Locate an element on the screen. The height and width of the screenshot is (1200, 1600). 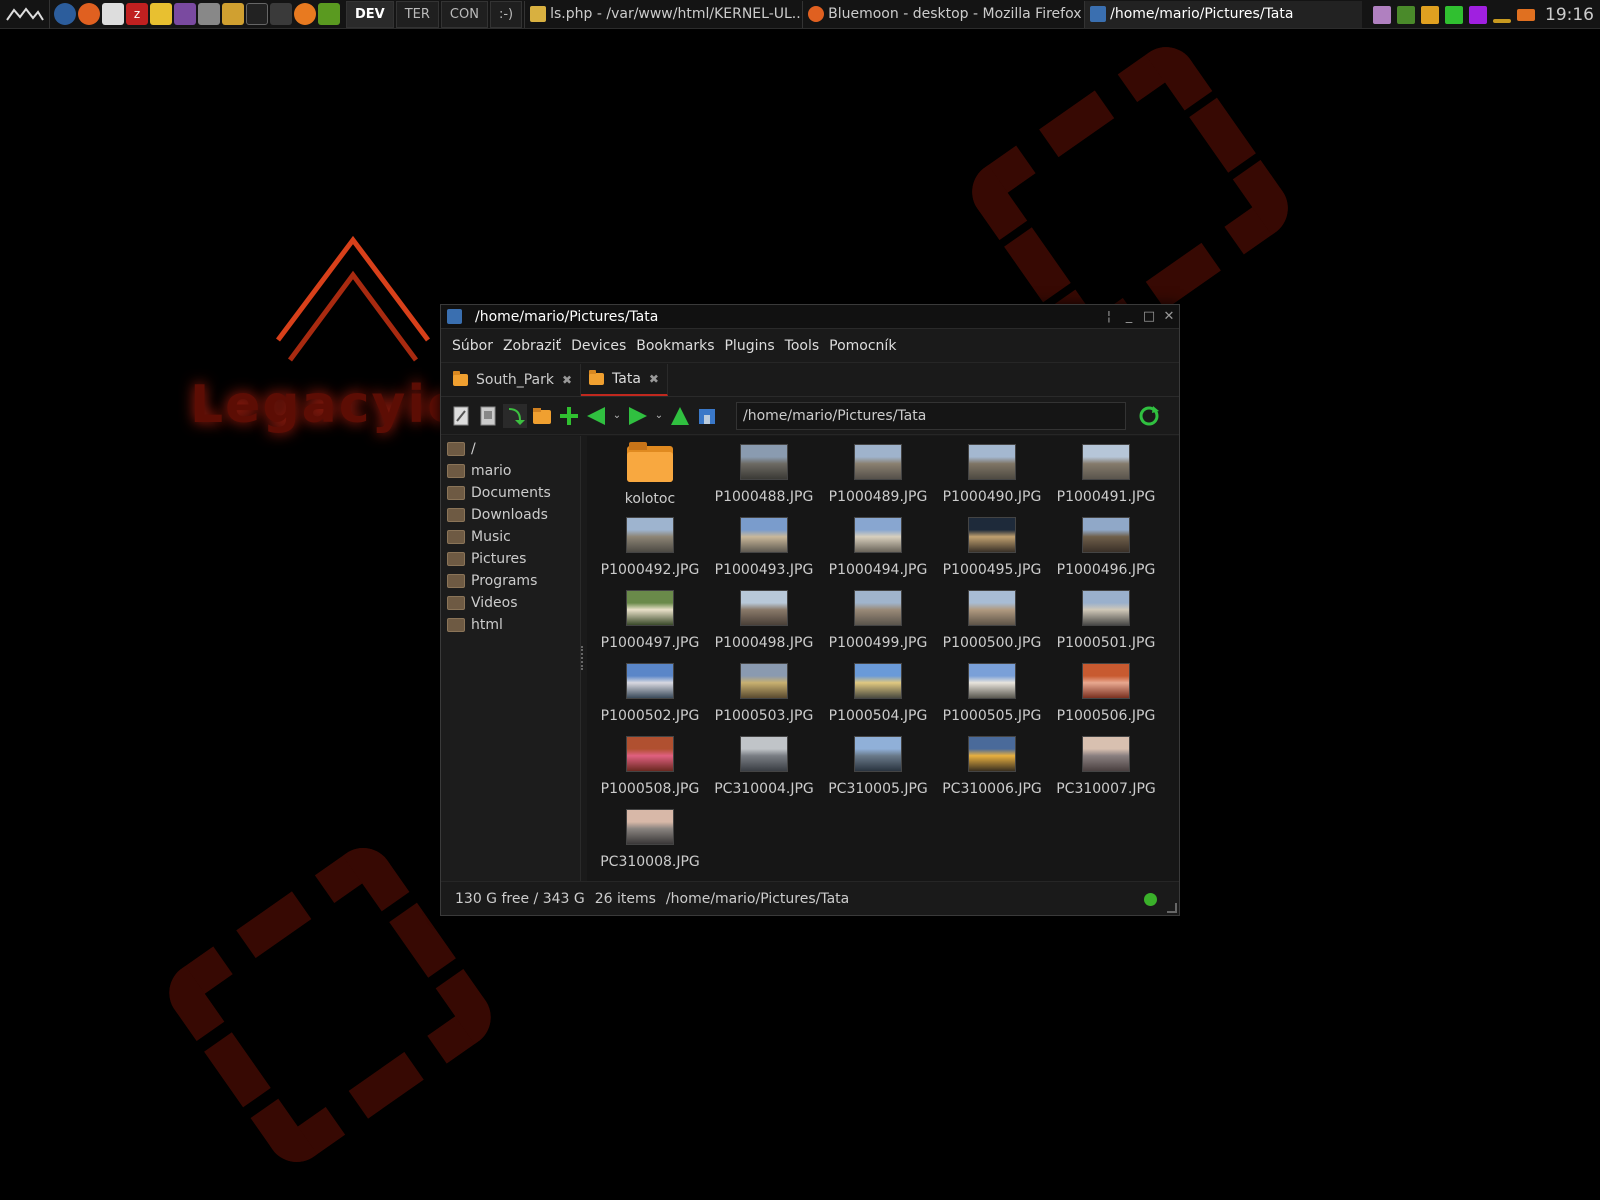
image-file-item: P1000497.JPG is located at coordinates (650, 622).